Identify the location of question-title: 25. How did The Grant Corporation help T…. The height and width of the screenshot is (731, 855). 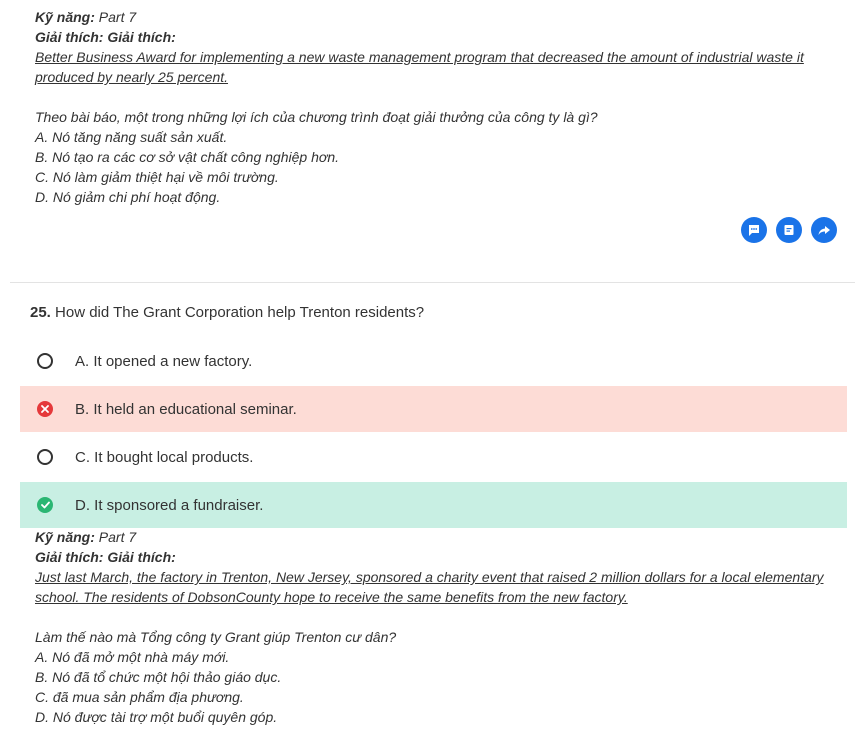
(227, 312).